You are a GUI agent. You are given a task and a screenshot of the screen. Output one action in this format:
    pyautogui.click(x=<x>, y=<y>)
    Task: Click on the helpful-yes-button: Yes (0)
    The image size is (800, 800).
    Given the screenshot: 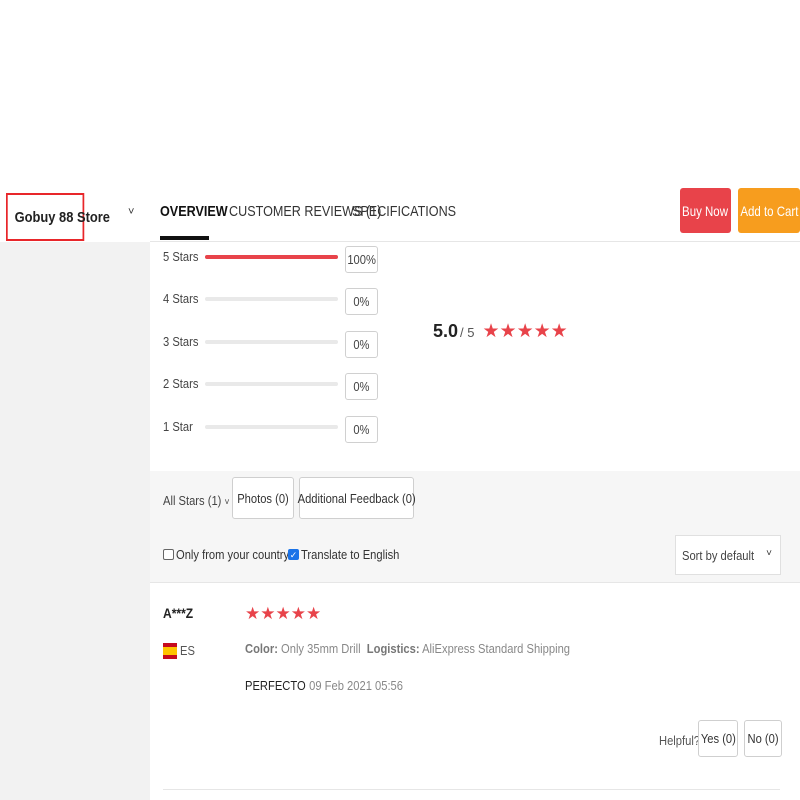 What is the action you would take?
    pyautogui.click(x=718, y=738)
    